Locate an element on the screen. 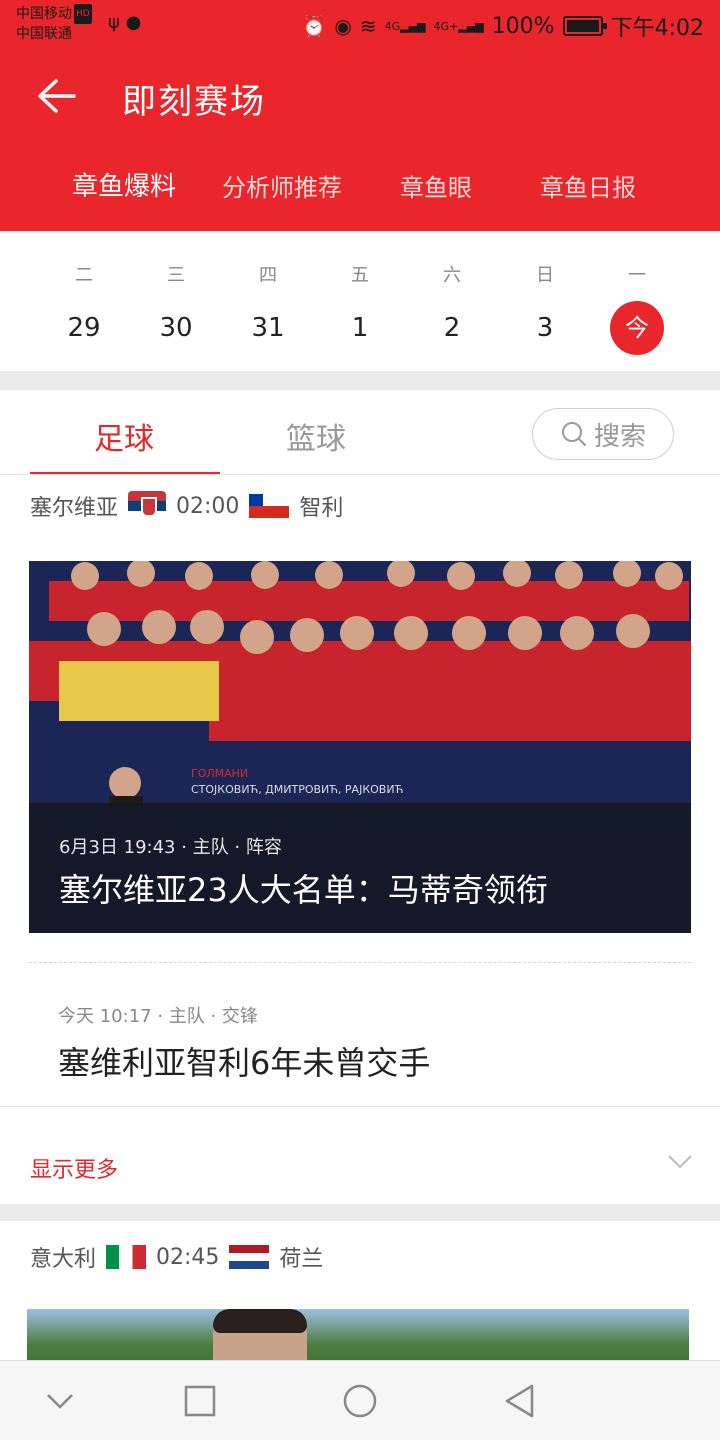 This screenshot has width=720, height=1440. away-team: 荷兰 is located at coordinates (301, 1259).